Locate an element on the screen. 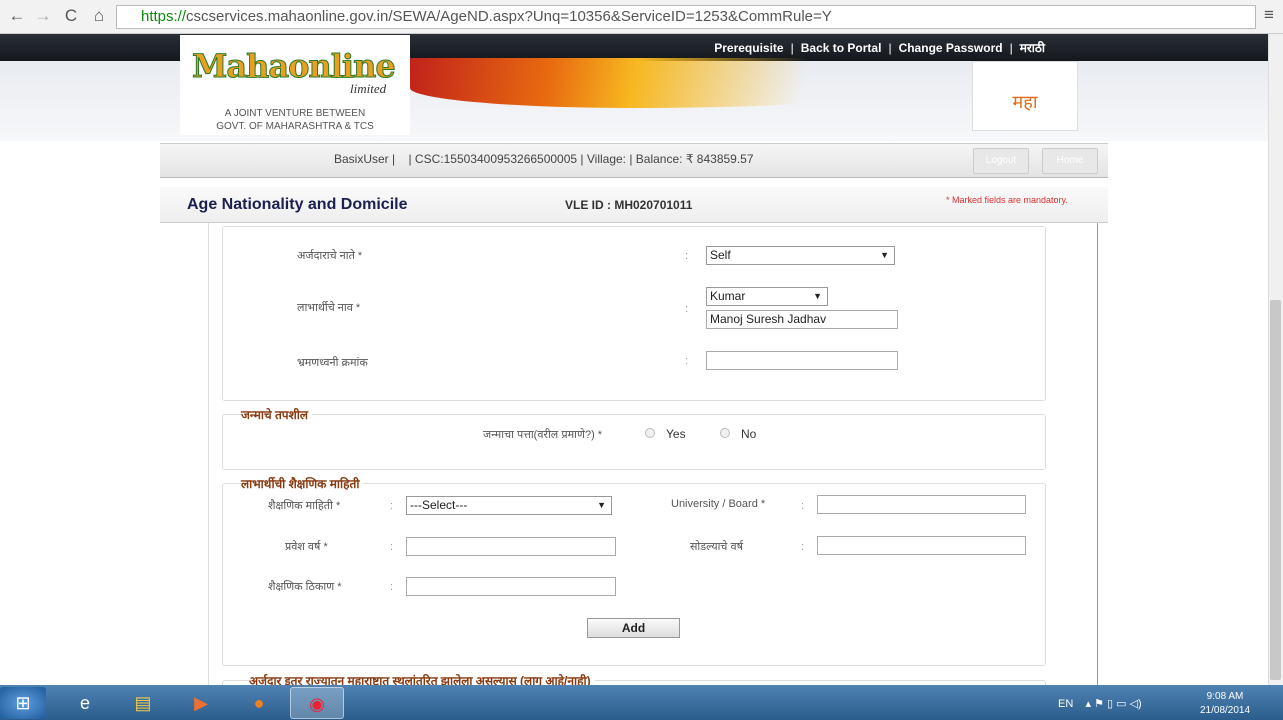  education-place-input is located at coordinates (511, 586).